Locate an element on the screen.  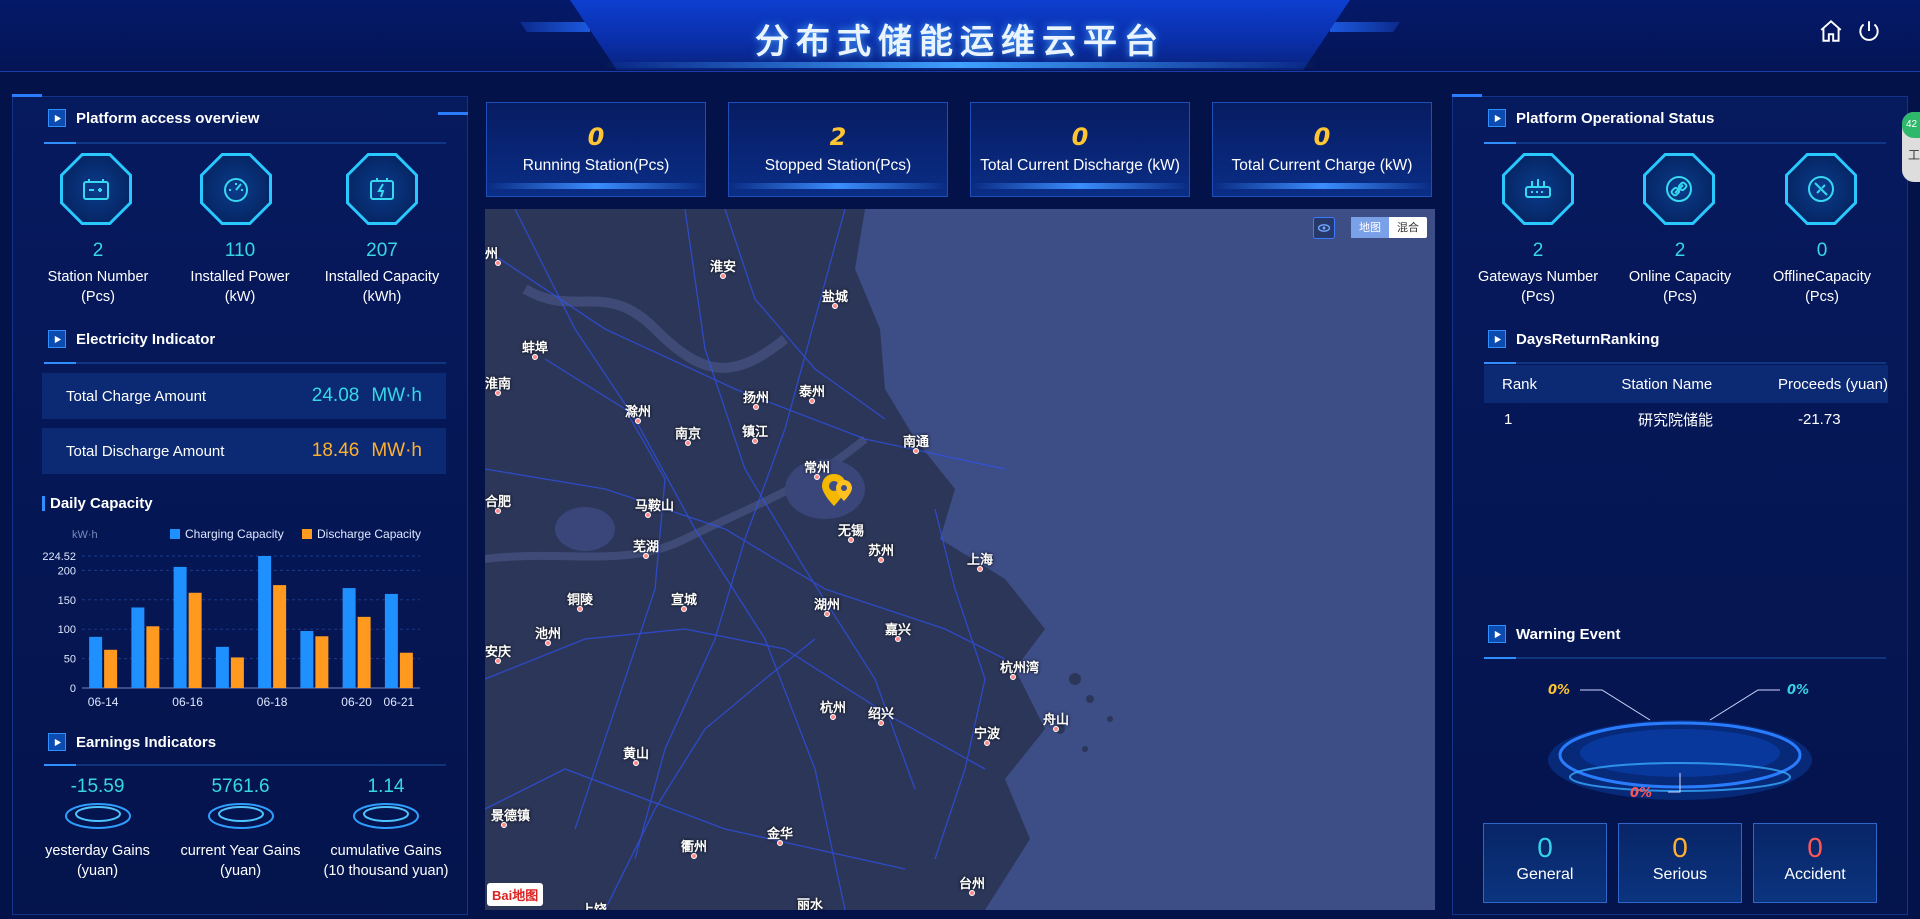
panel-corner is located at coordinates (27, 101).